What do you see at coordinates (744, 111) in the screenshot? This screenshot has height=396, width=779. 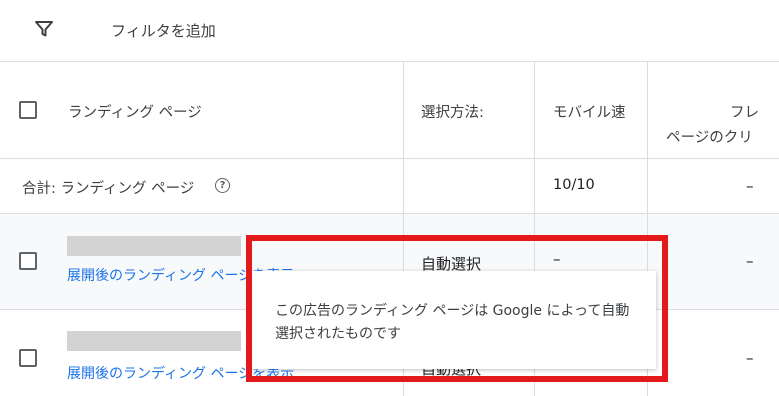 I see `column-header-freq-line1: フレ` at bounding box center [744, 111].